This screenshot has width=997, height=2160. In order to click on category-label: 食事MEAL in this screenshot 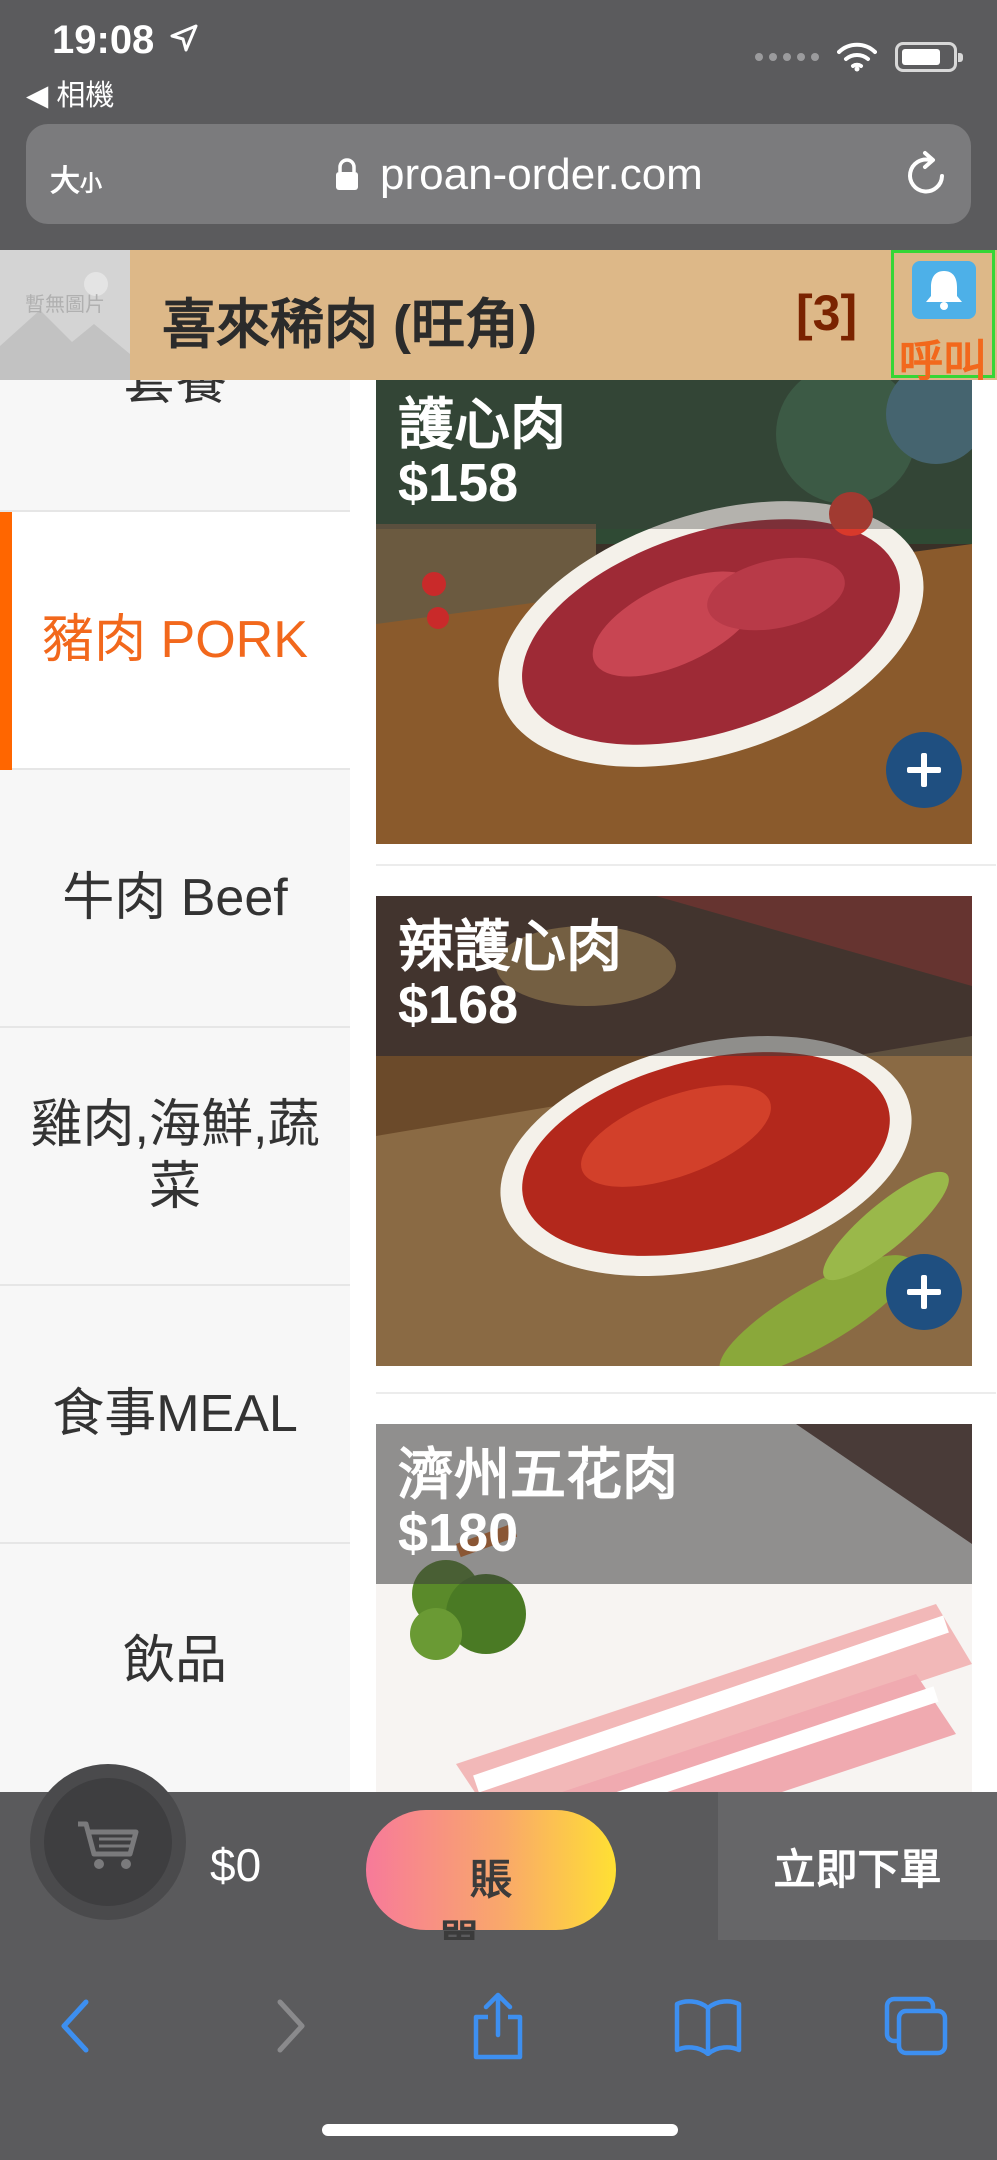, I will do `click(175, 1413)`.